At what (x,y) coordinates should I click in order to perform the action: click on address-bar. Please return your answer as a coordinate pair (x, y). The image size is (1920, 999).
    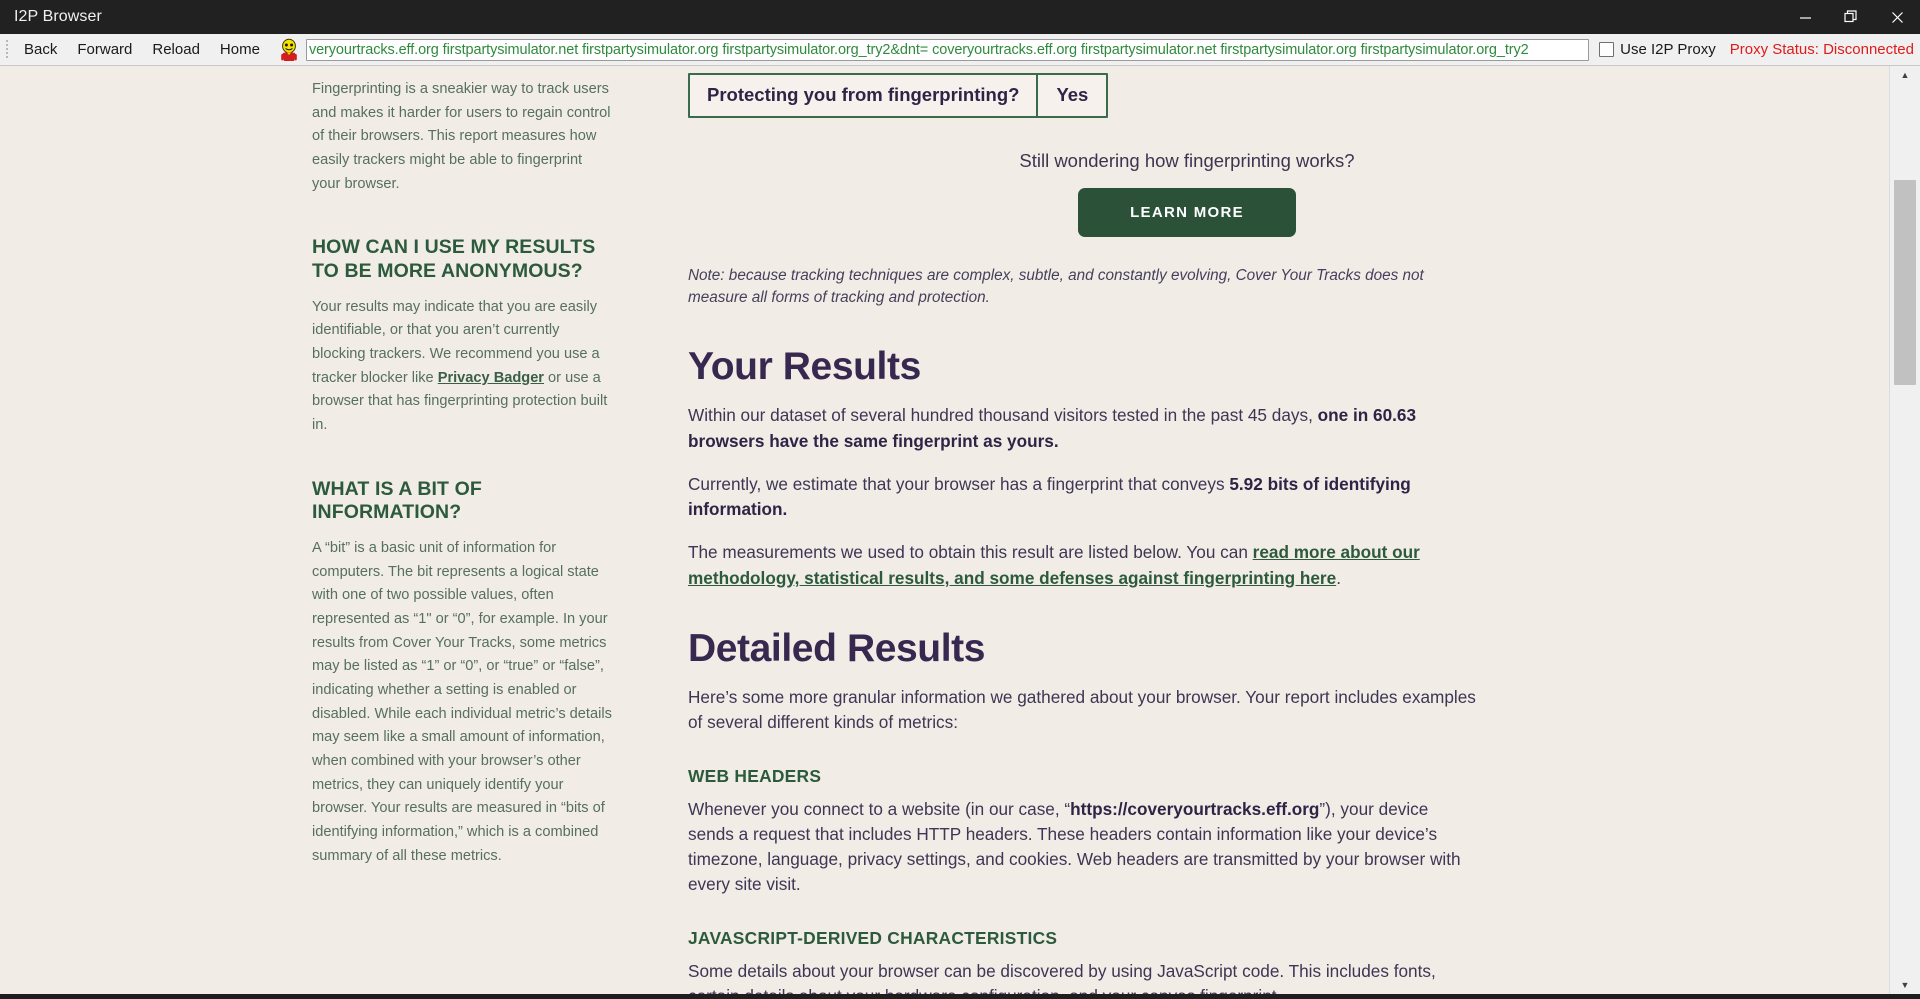
    Looking at the image, I should click on (947, 49).